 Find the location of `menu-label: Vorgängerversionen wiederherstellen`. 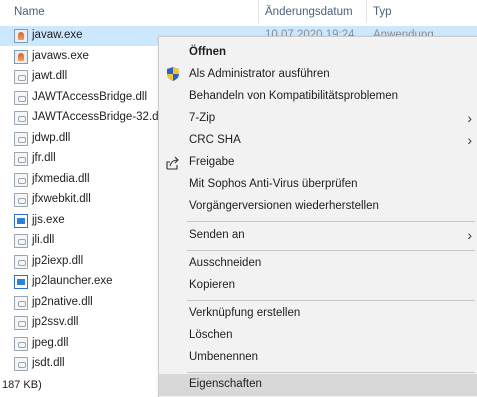

menu-label: Vorgängerversionen wiederherstellen is located at coordinates (284, 206).